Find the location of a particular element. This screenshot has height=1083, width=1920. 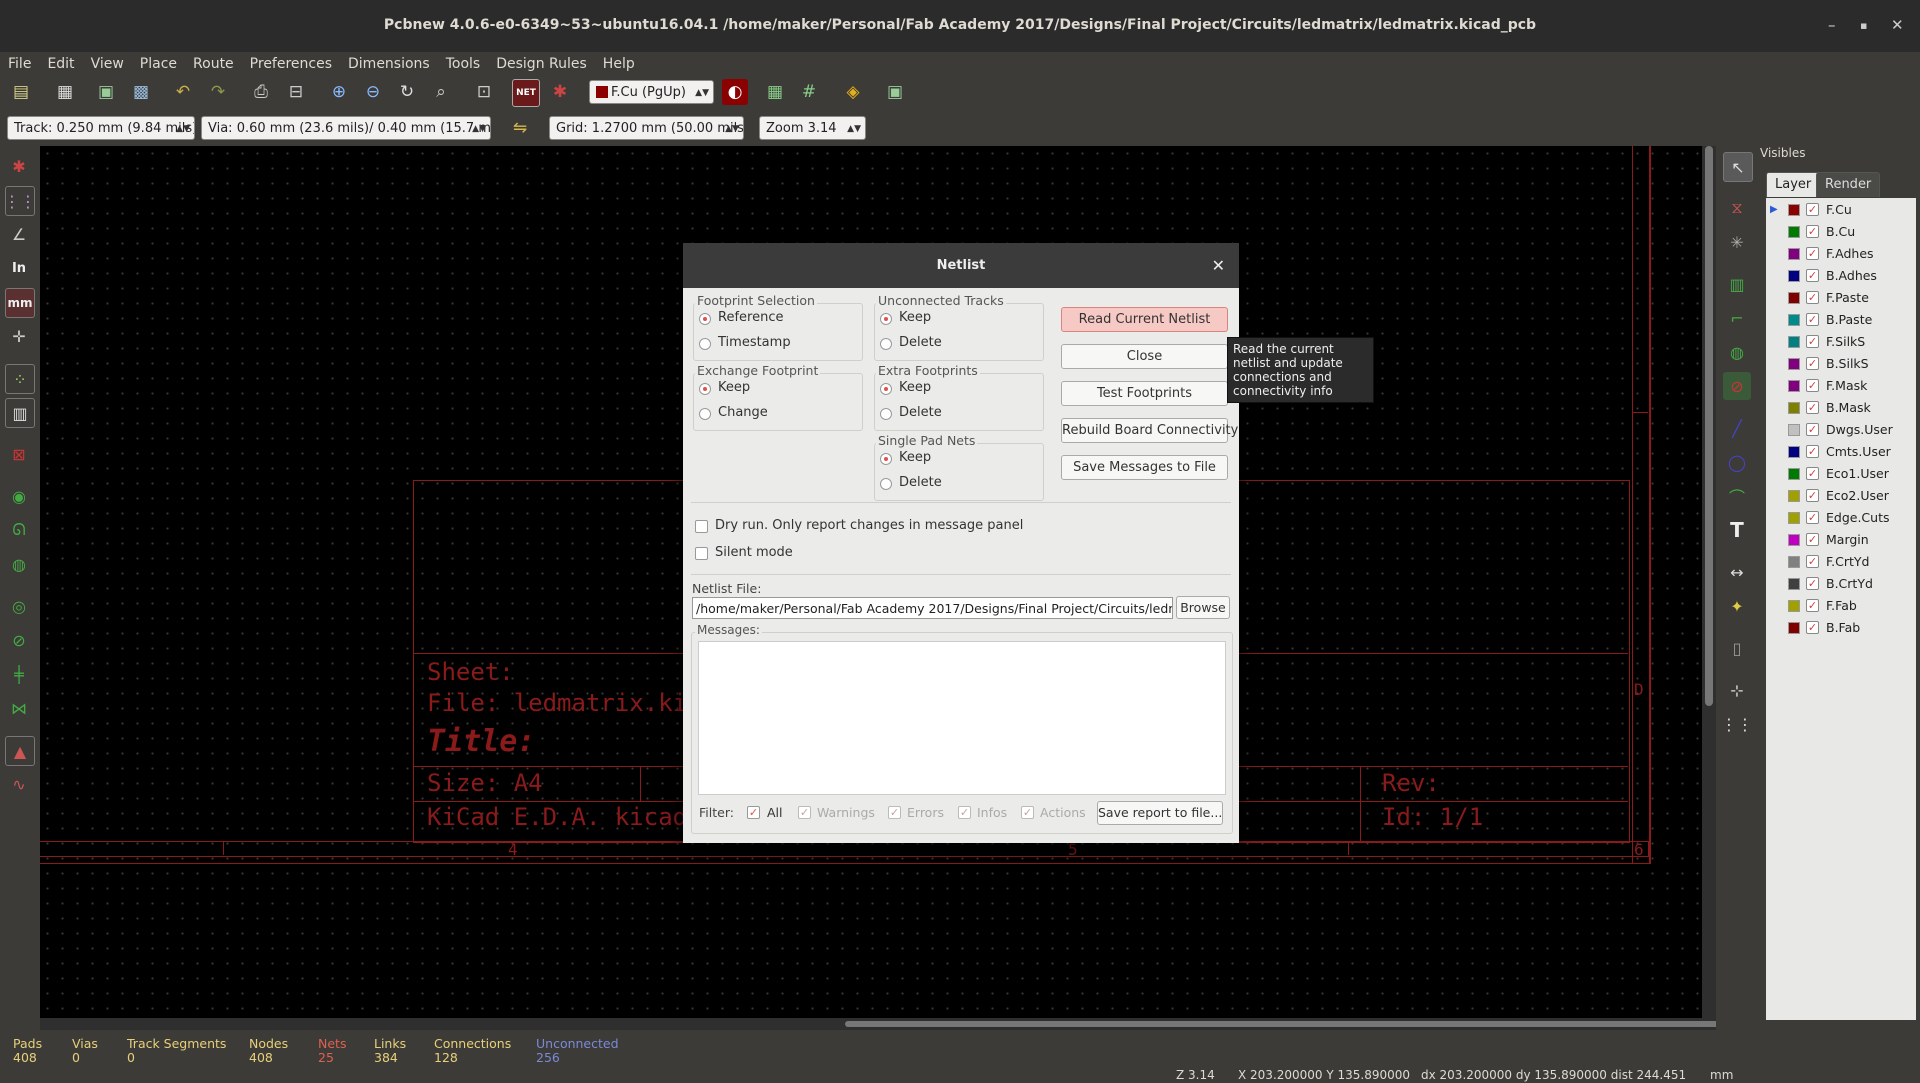

add-footprint-icon: ▥ is located at coordinates (1737, 284).